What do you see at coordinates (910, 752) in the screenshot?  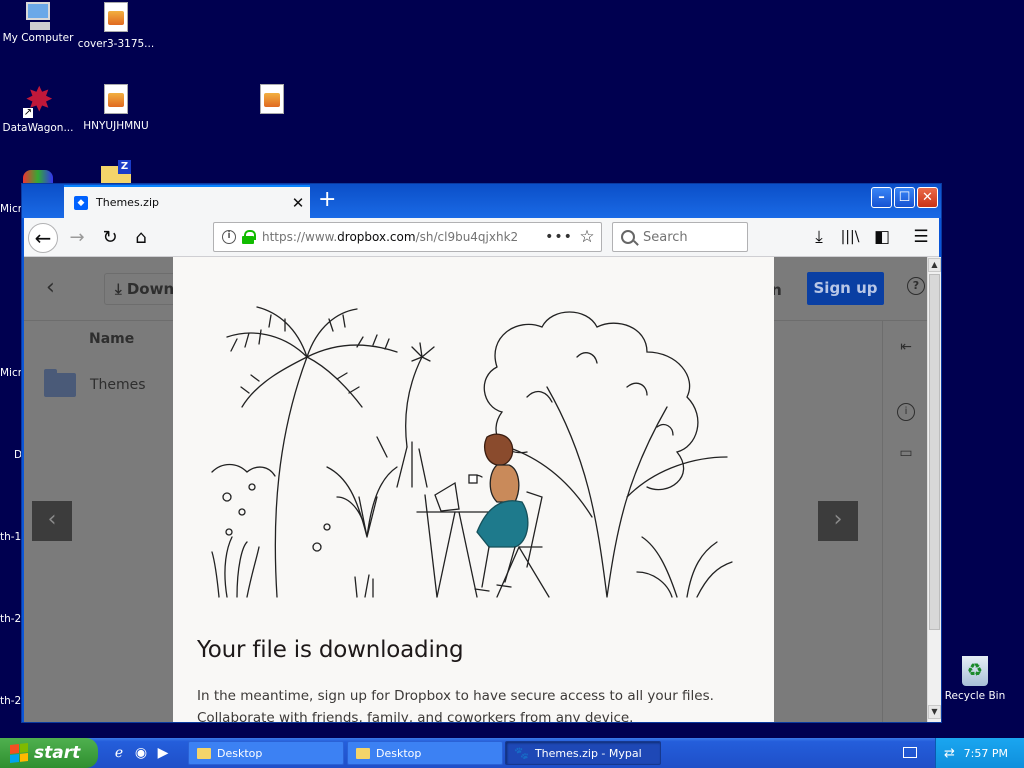 I see `keyboard-icon` at bounding box center [910, 752].